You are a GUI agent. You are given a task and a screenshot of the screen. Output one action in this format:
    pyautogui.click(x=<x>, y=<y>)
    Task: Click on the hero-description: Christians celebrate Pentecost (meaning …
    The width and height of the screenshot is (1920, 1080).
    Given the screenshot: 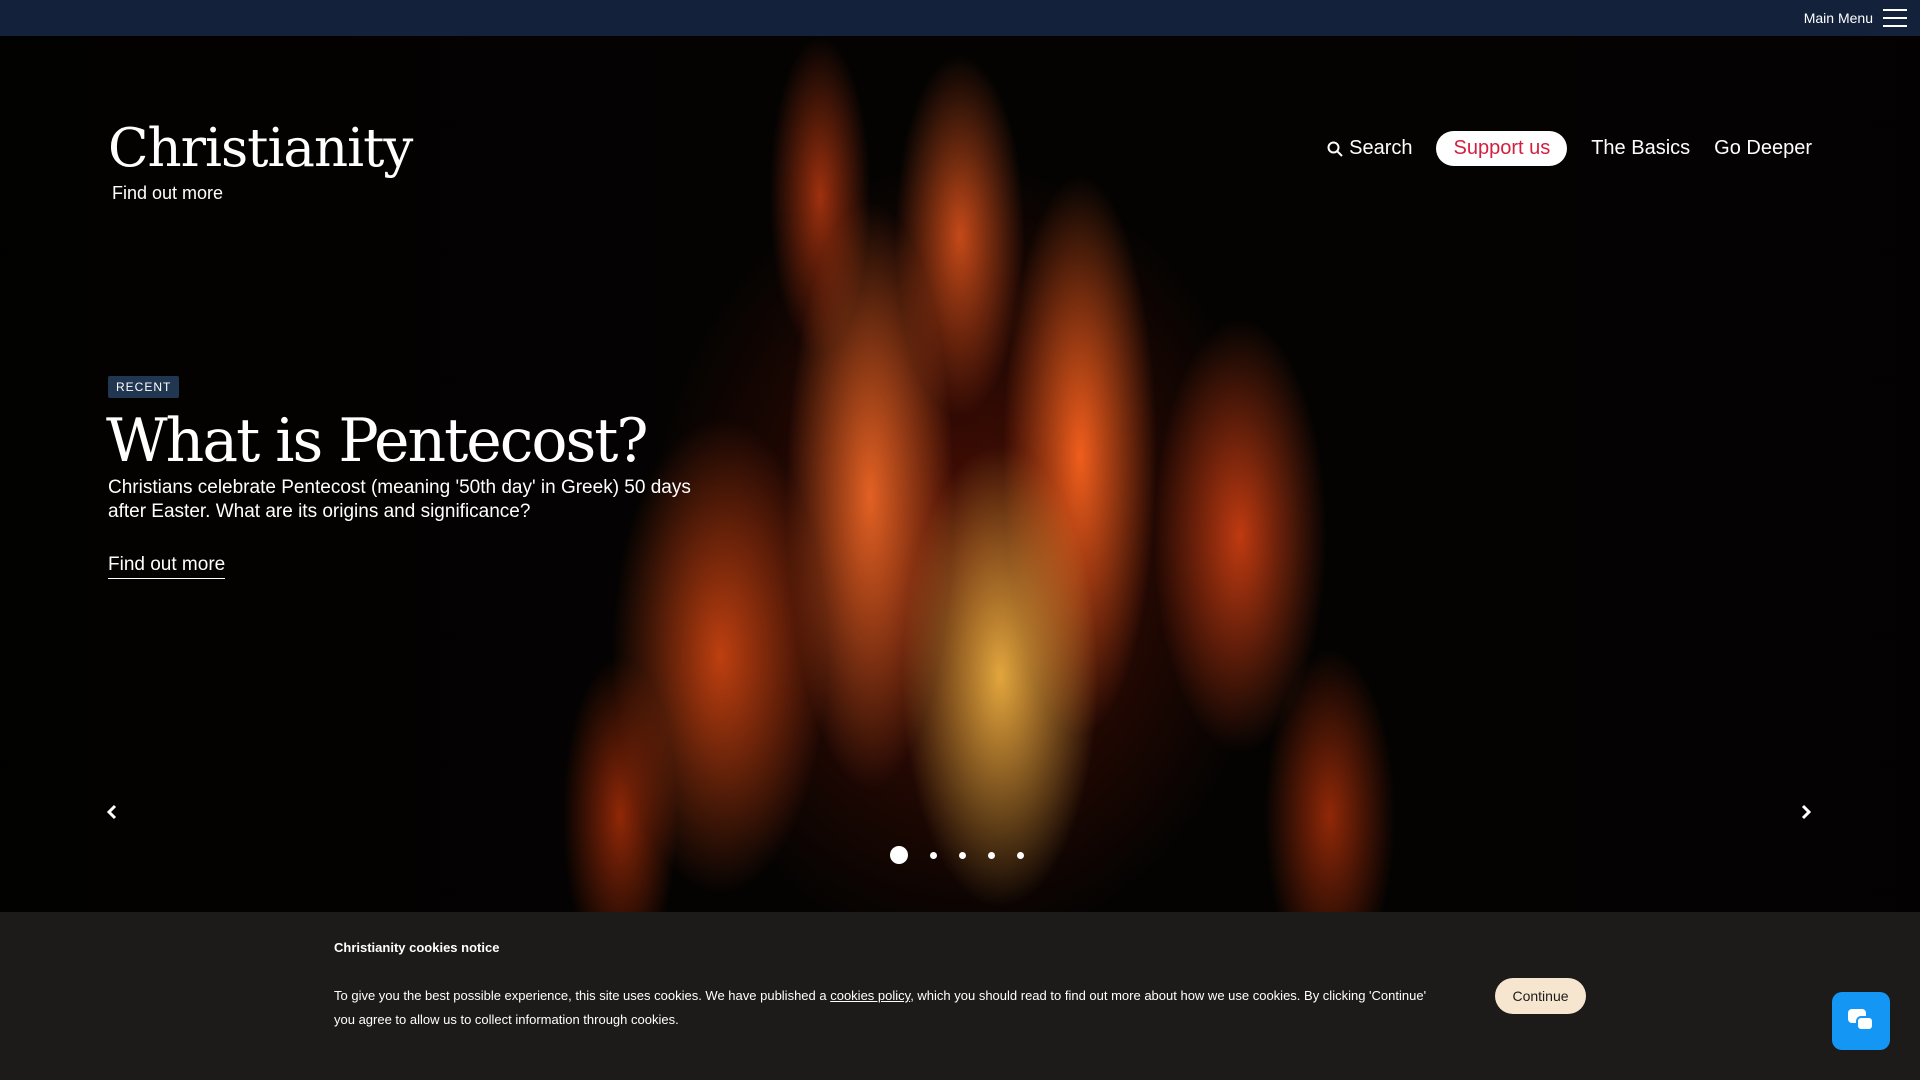 What is the action you would take?
    pyautogui.click(x=399, y=499)
    